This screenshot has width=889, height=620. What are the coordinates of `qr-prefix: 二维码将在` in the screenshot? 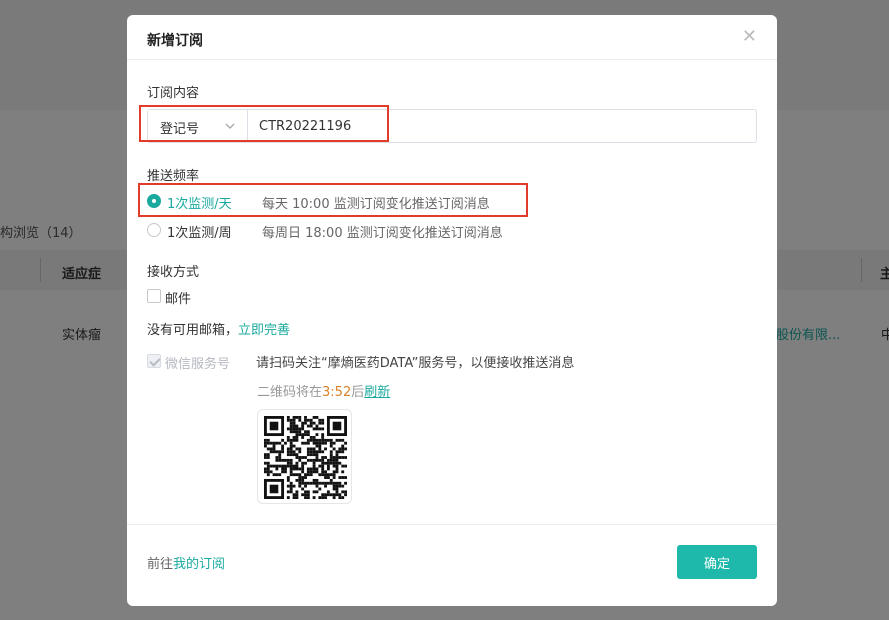 It's located at (290, 392).